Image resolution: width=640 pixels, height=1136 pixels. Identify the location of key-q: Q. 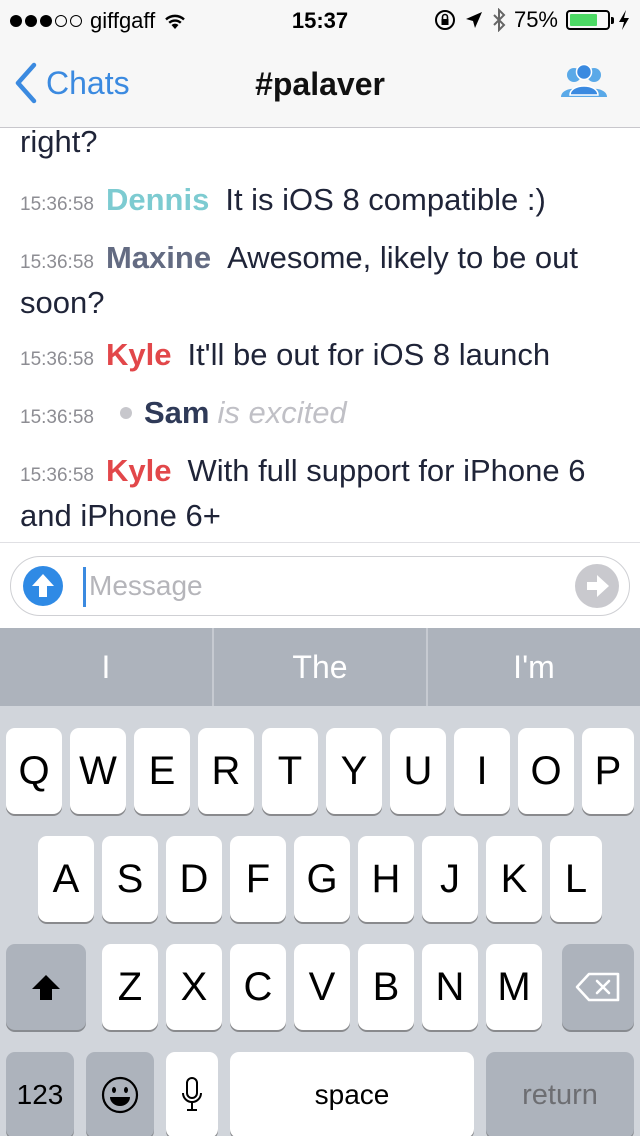
(34, 771).